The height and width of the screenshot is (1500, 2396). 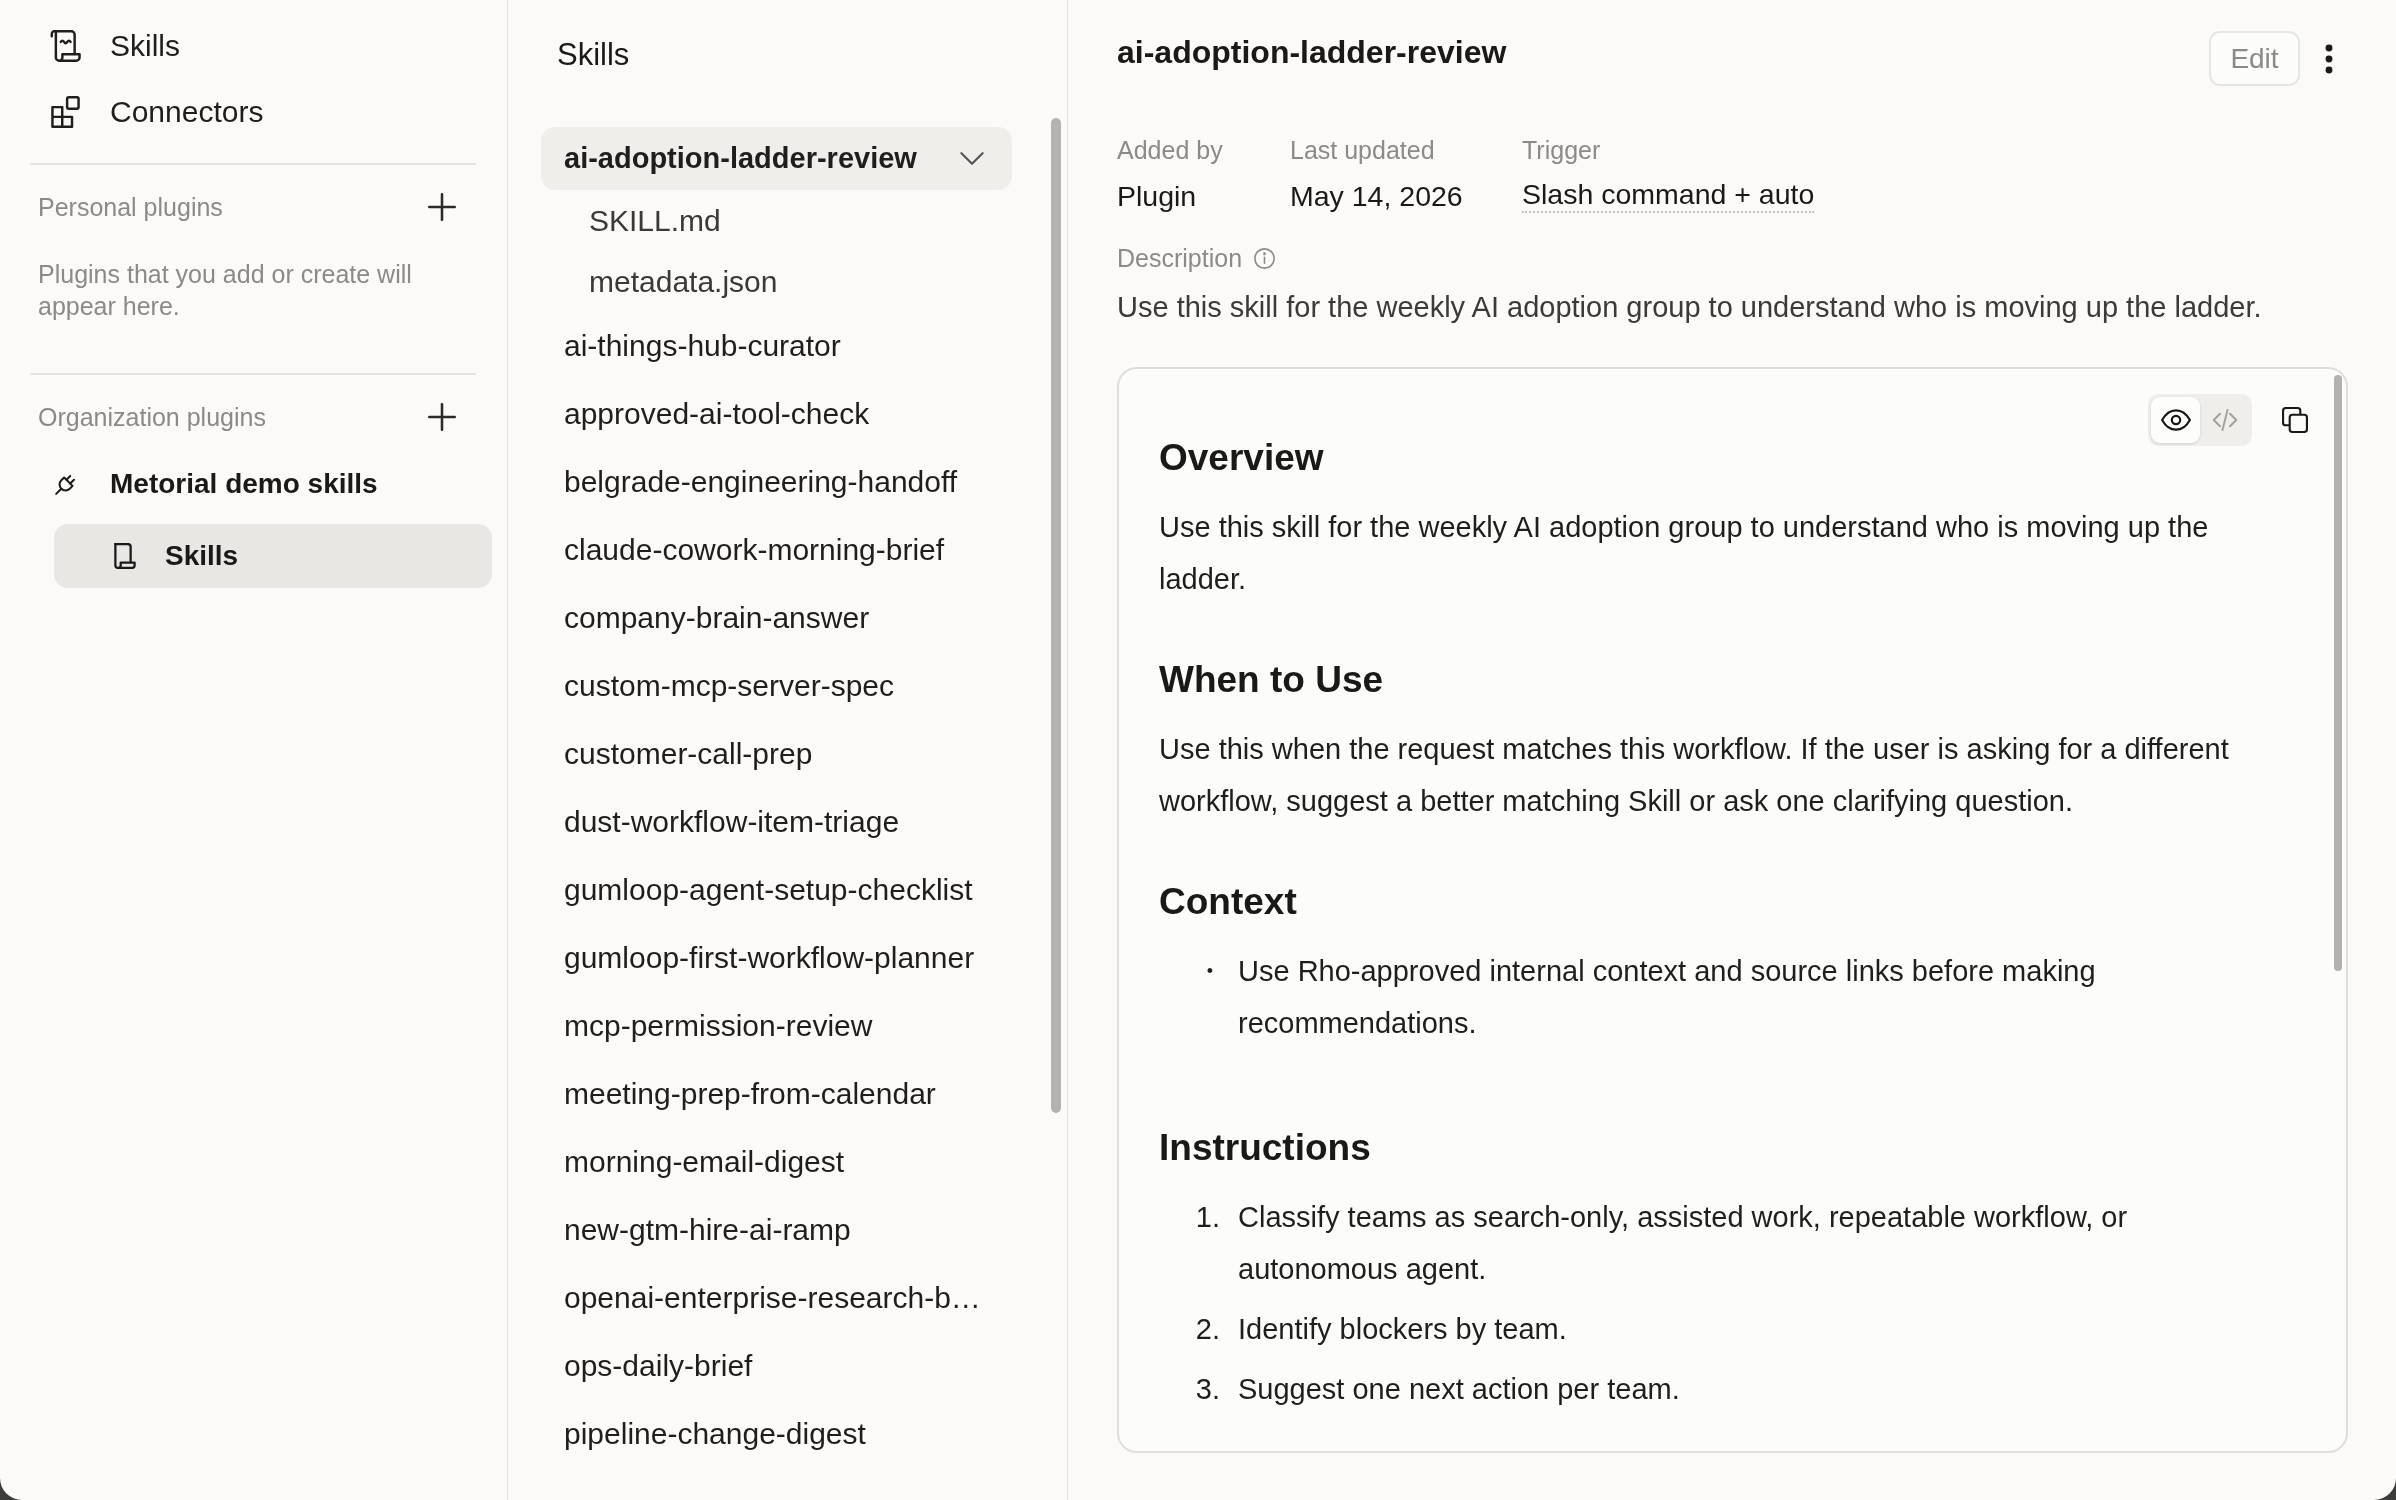 What do you see at coordinates (776, 550) in the screenshot?
I see `skill-item: claude-cowork-morning-brief` at bounding box center [776, 550].